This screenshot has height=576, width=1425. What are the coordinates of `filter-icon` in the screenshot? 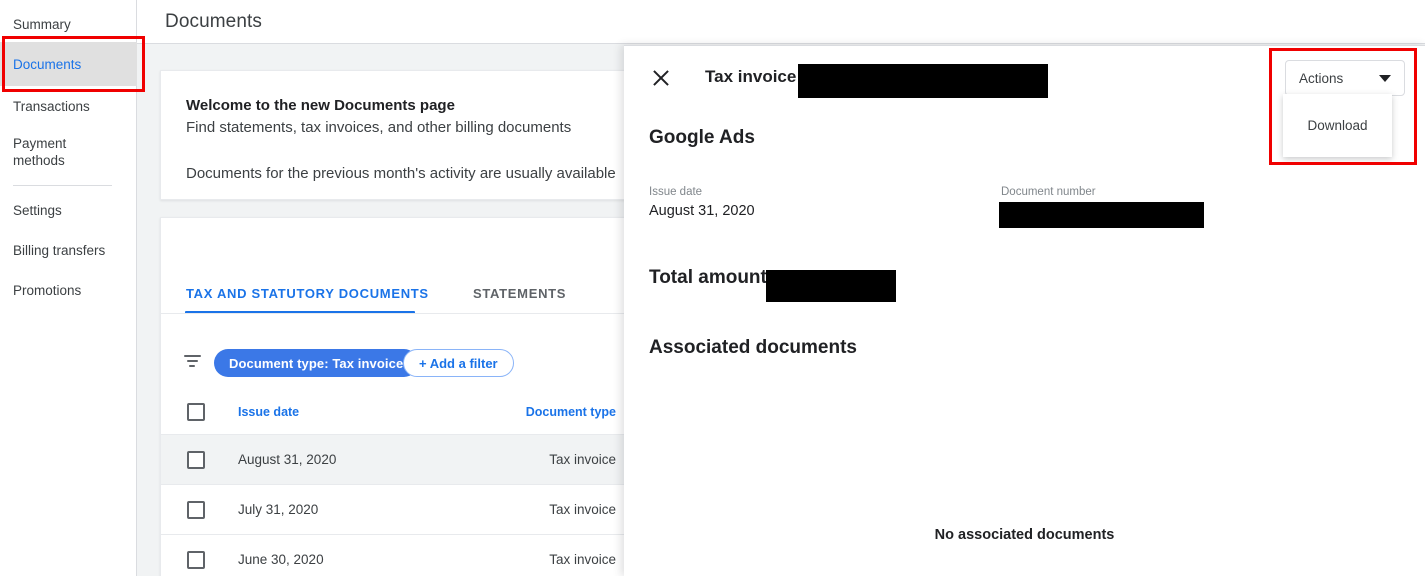 It's located at (192, 362).